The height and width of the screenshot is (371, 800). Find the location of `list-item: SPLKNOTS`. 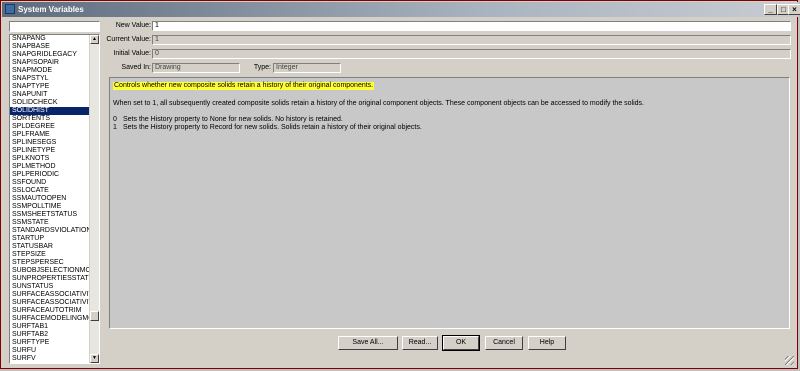

list-item: SPLKNOTS is located at coordinates (50, 159).